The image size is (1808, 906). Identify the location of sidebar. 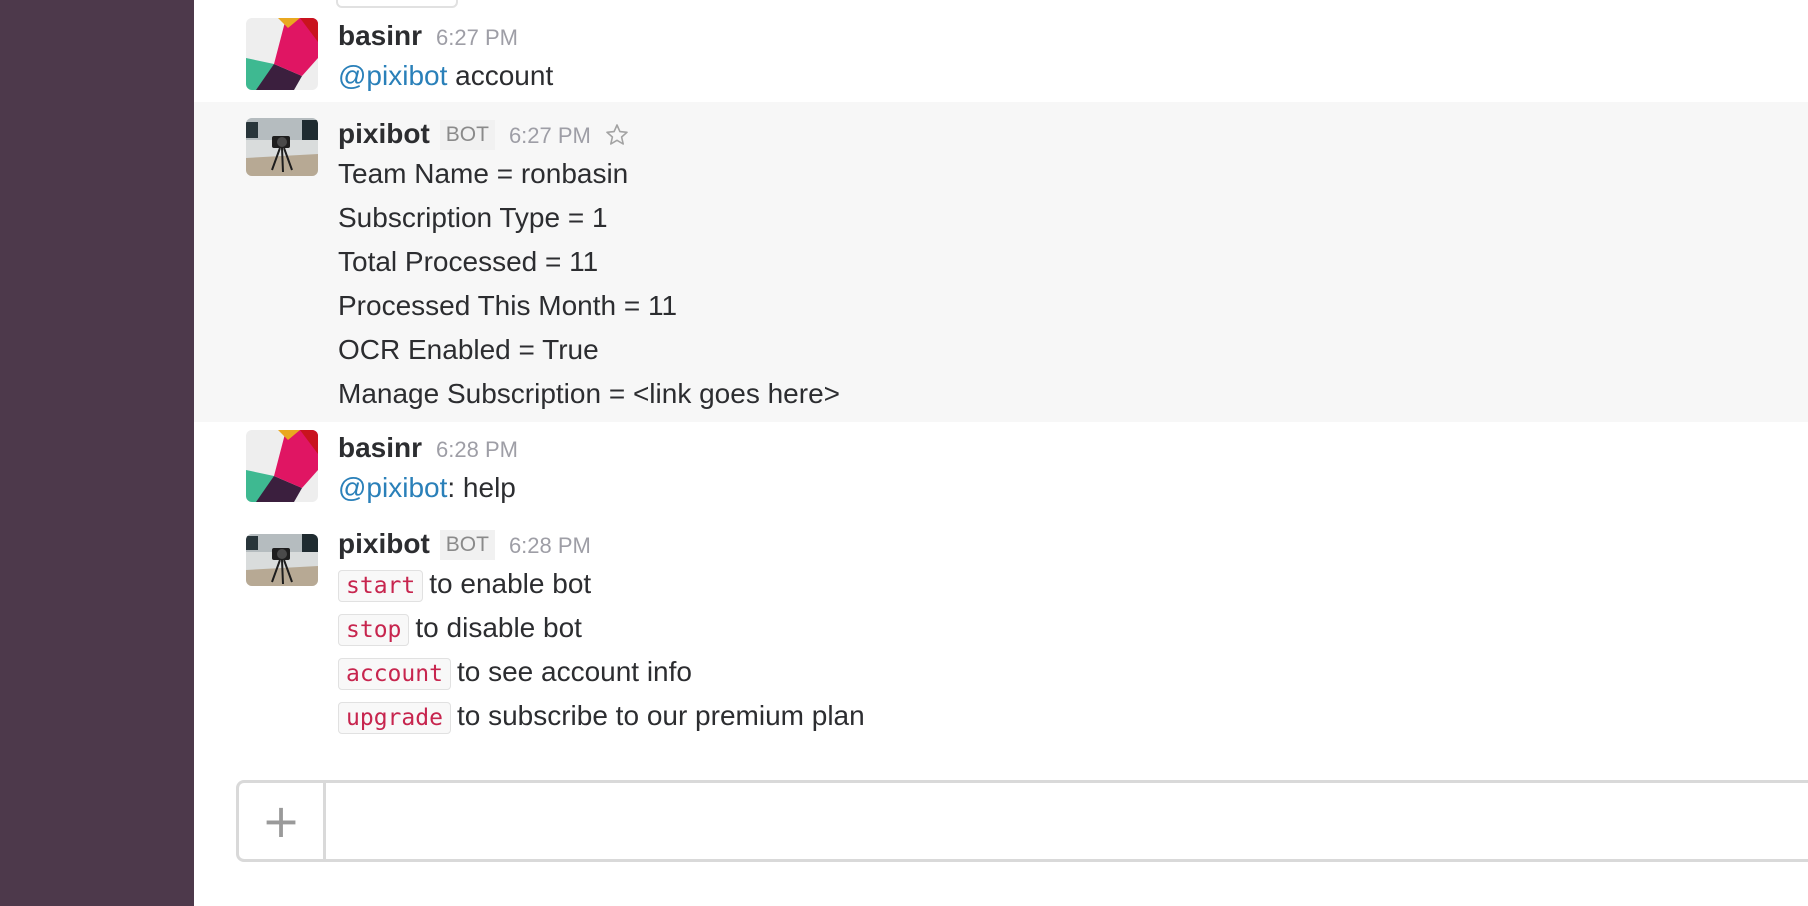
(97, 453).